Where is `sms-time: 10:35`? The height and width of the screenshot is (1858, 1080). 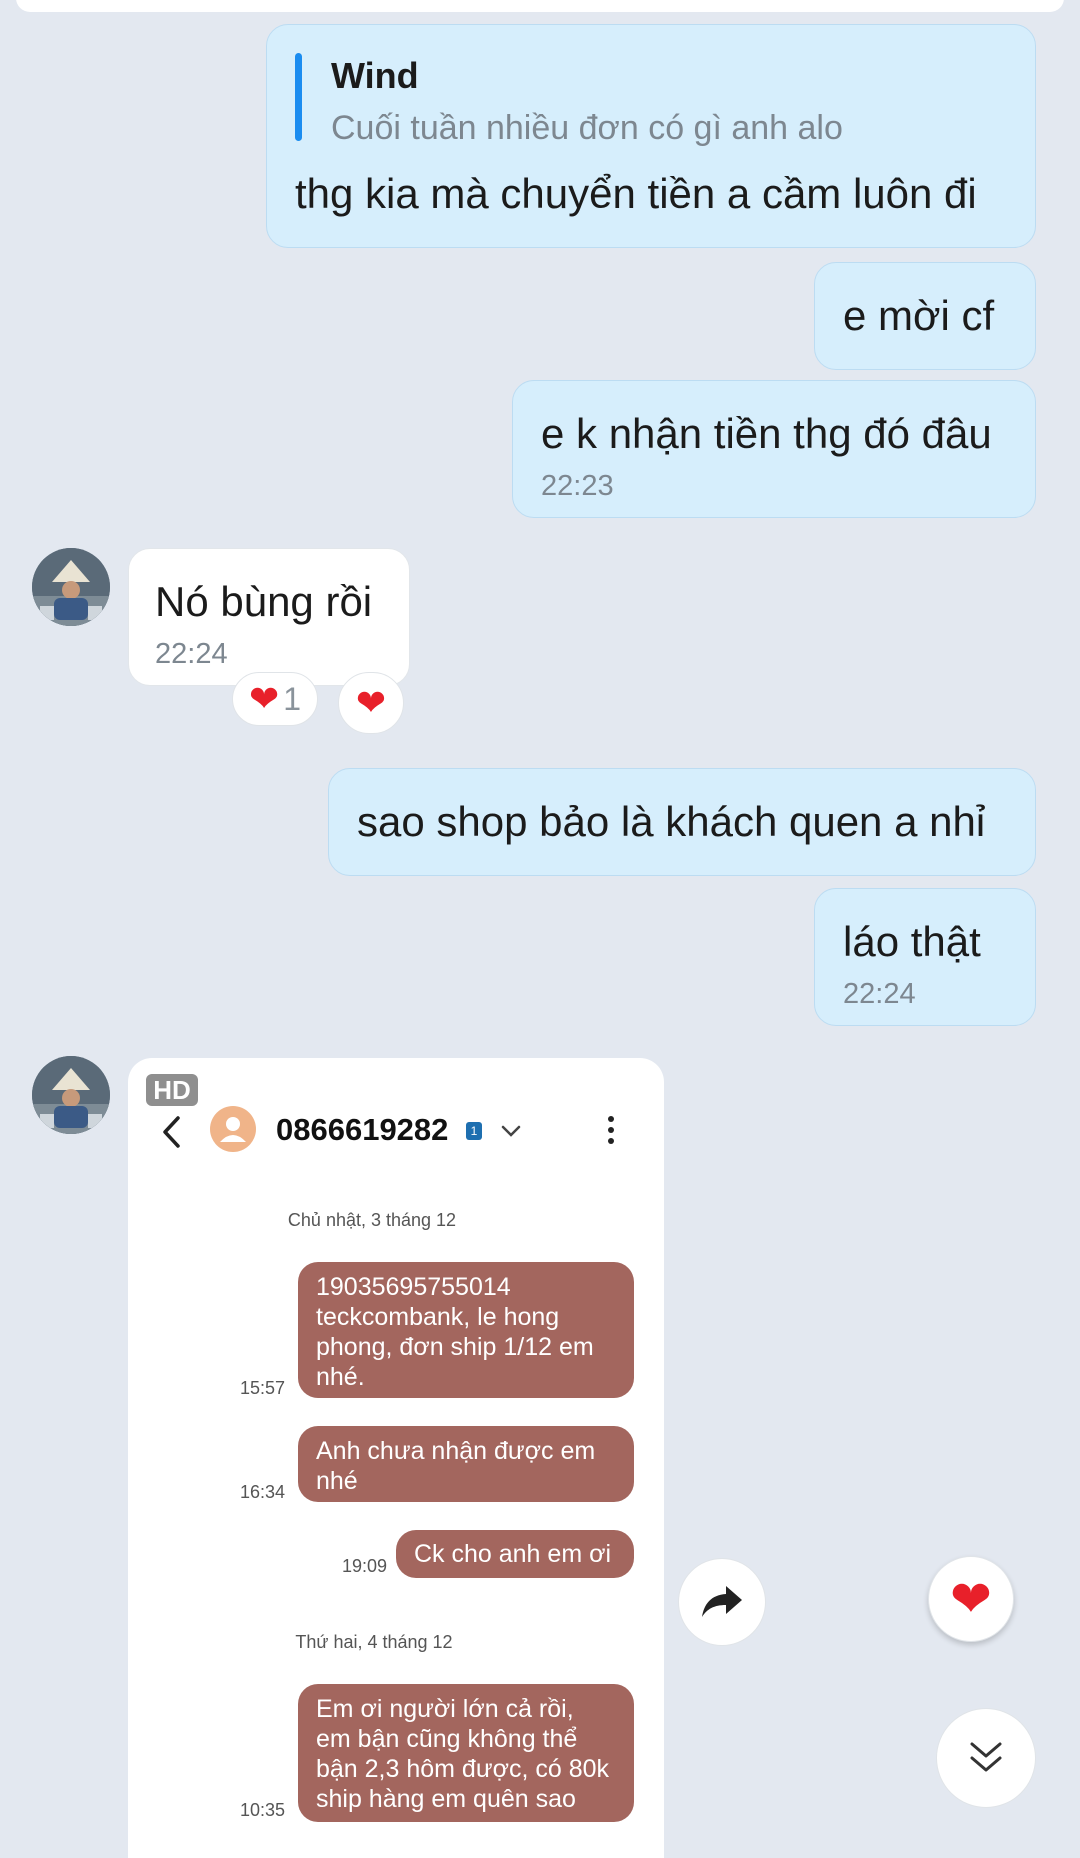 sms-time: 10:35 is located at coordinates (263, 1810).